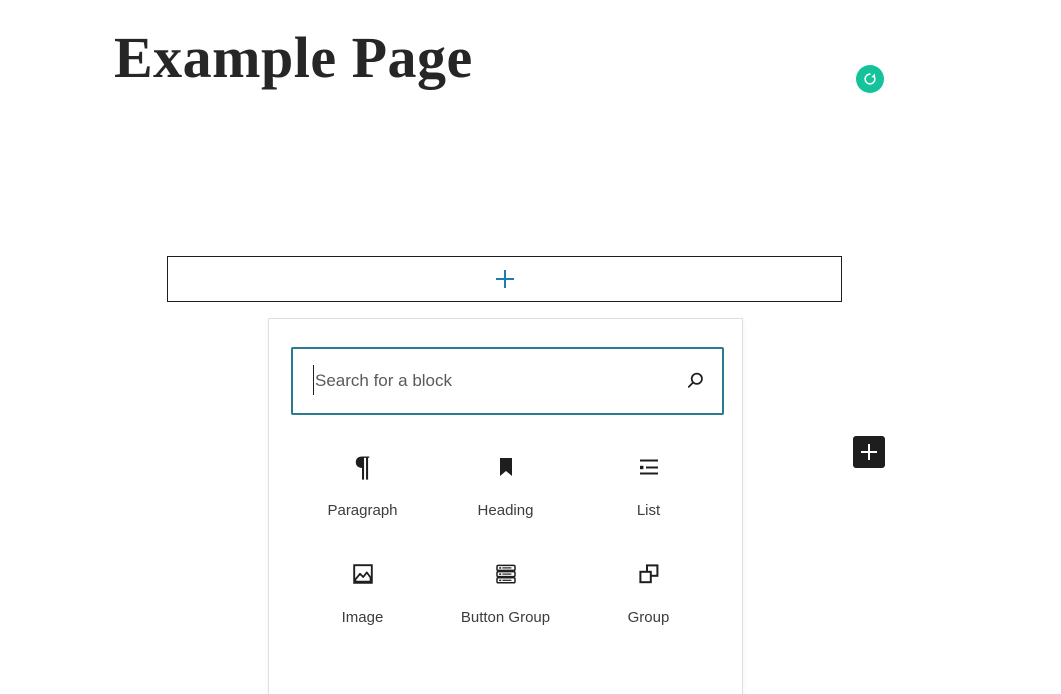 The image size is (1061, 694). I want to click on group-icon, so click(649, 574).